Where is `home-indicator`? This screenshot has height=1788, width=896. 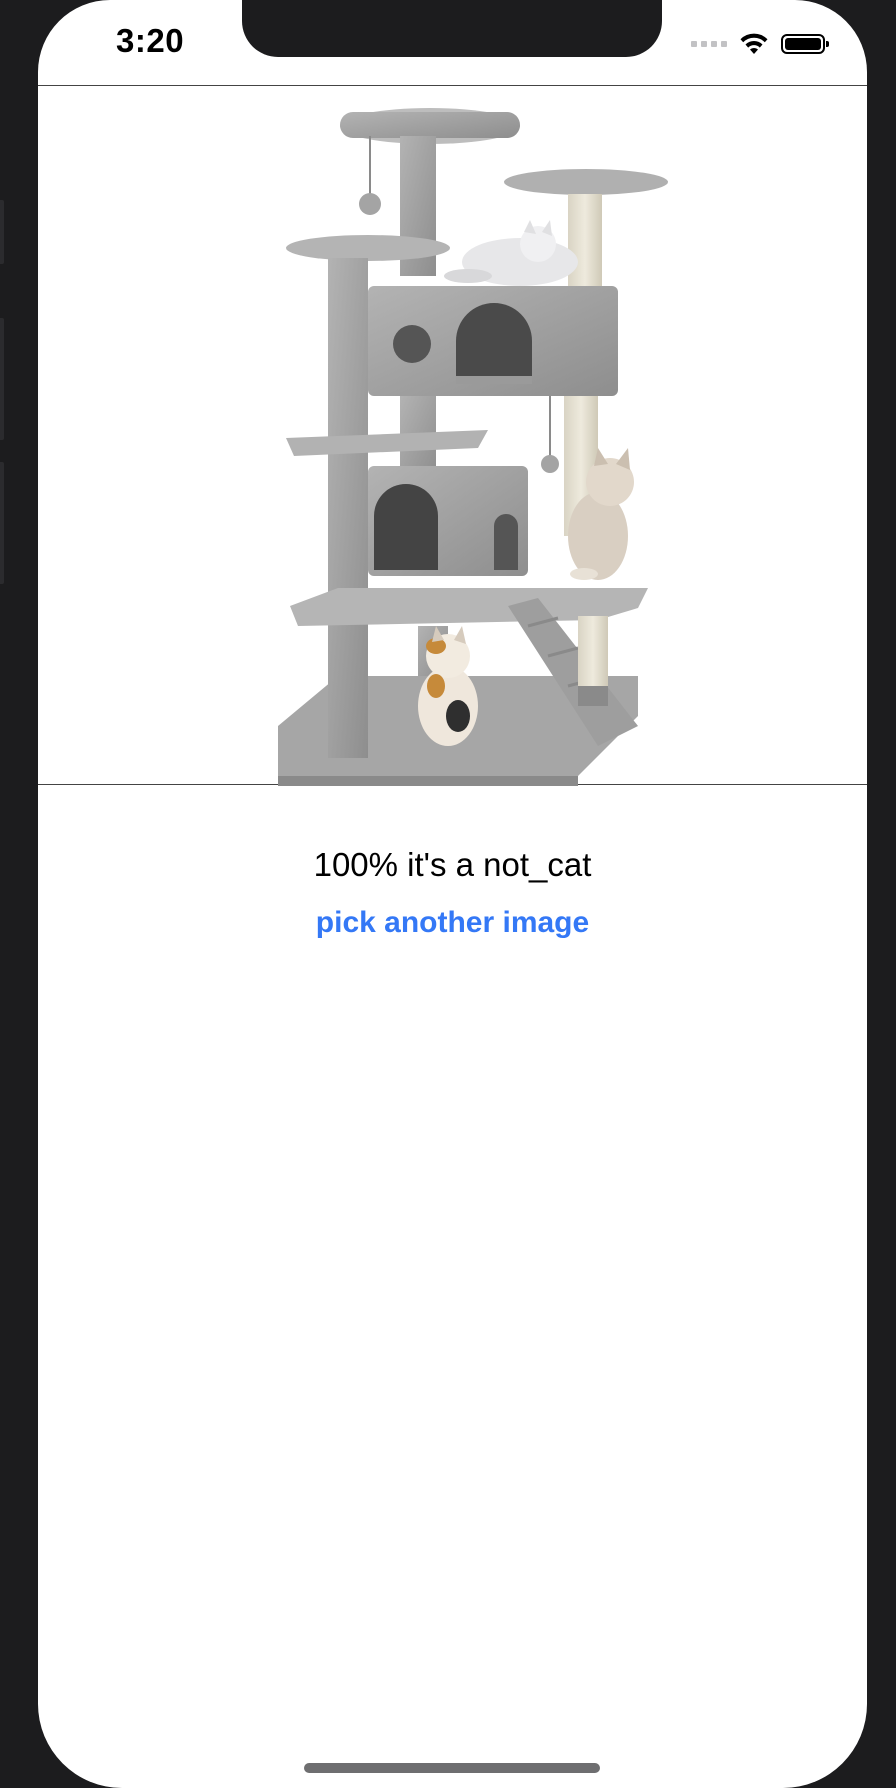
home-indicator is located at coordinates (452, 1768).